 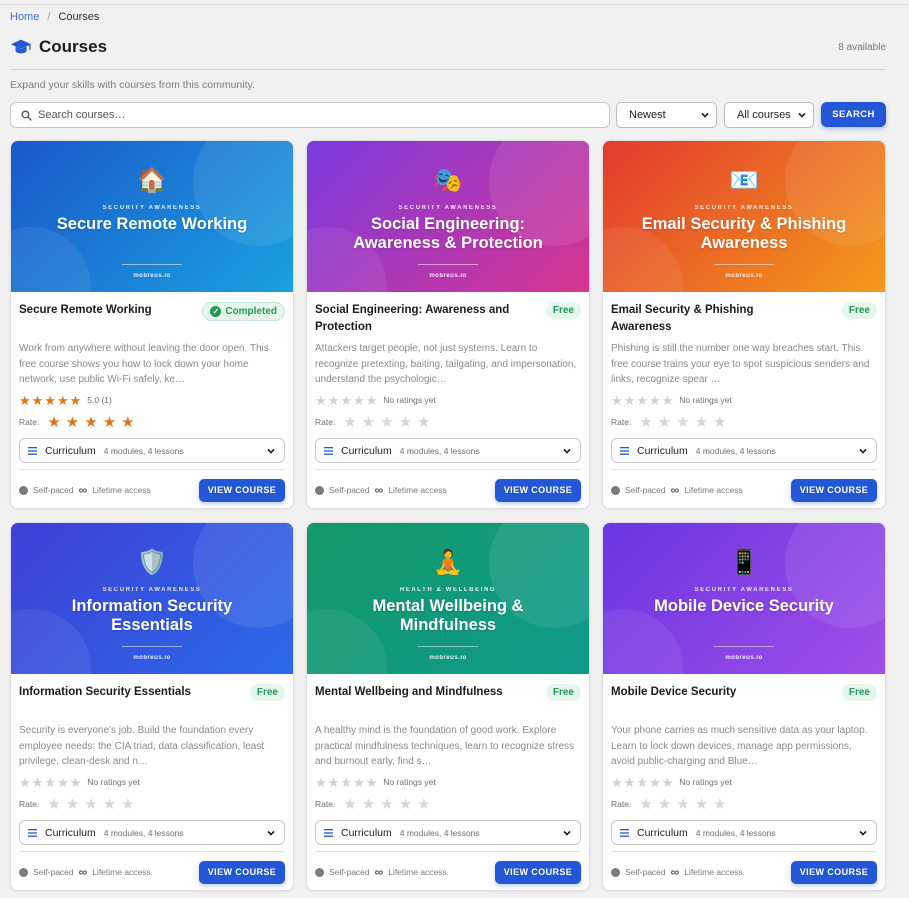 I want to click on card-divider, so click(x=744, y=469).